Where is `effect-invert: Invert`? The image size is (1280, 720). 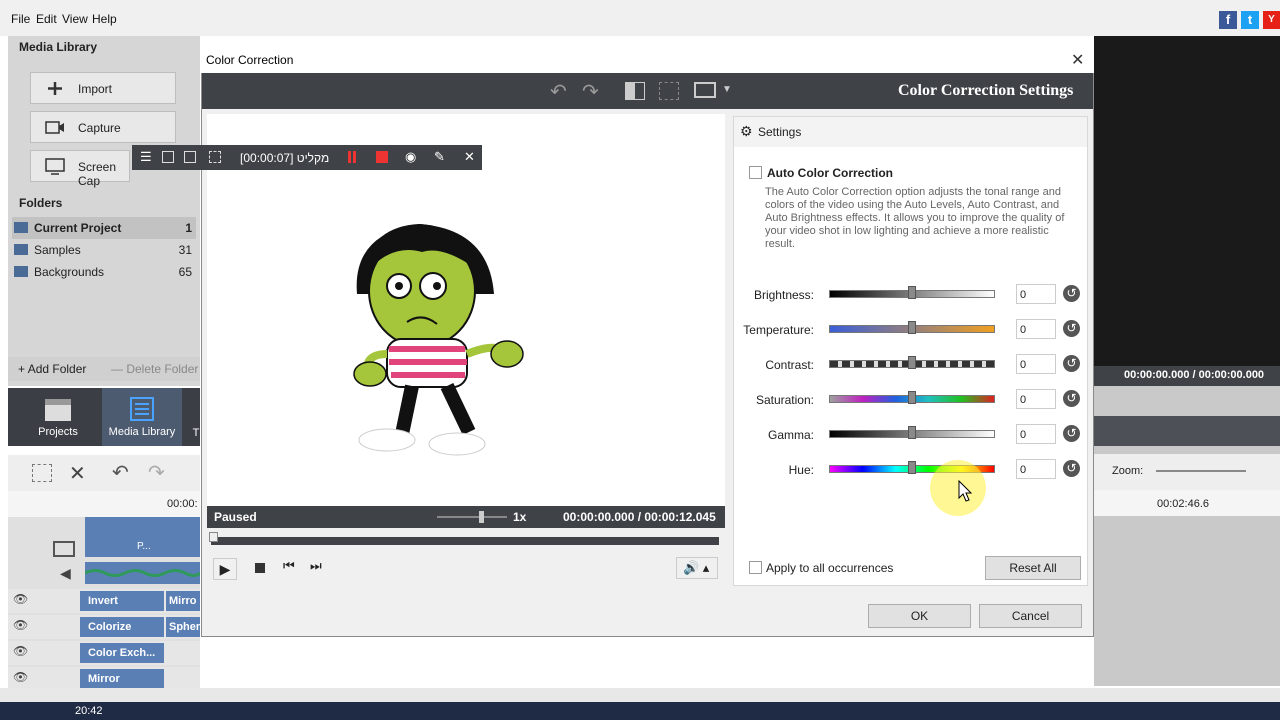 effect-invert: Invert is located at coordinates (122, 601).